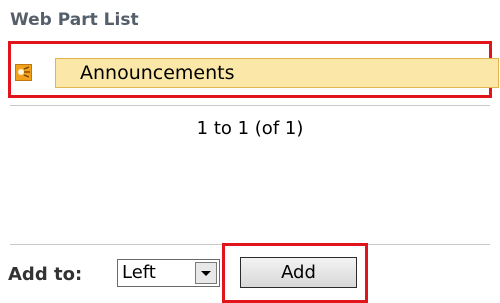 This screenshot has width=500, height=303. What do you see at coordinates (250, 105) in the screenshot?
I see `divider` at bounding box center [250, 105].